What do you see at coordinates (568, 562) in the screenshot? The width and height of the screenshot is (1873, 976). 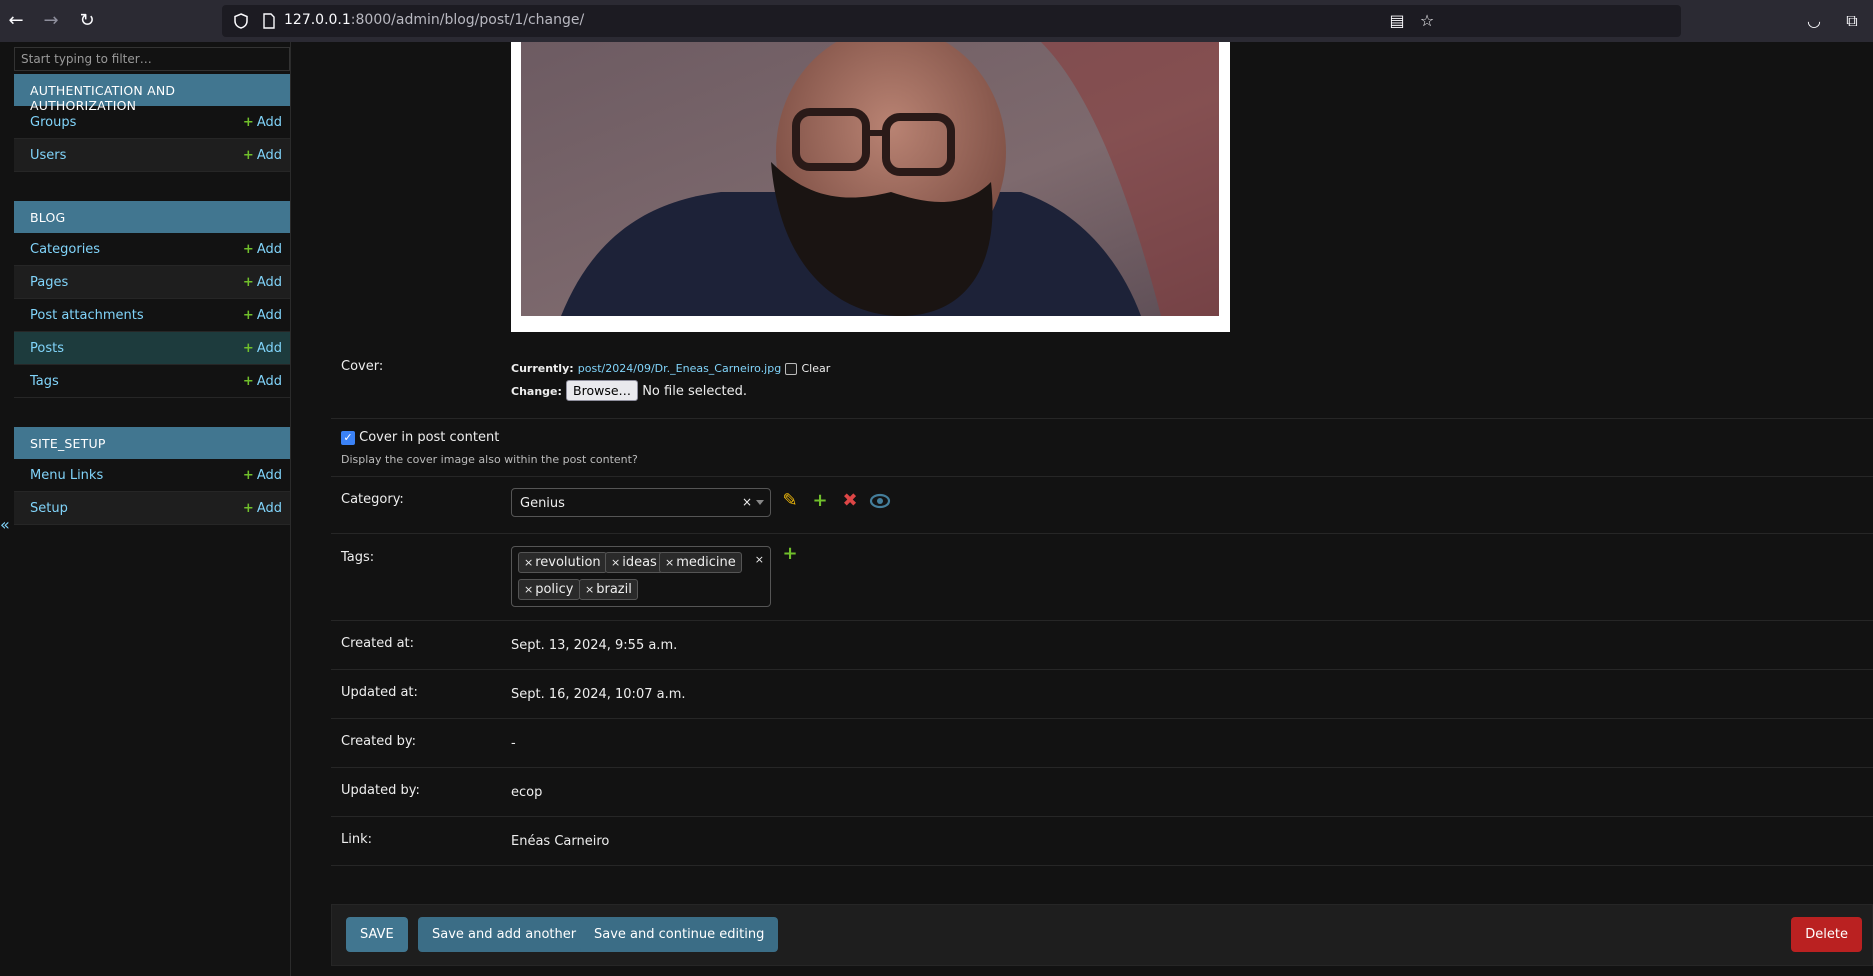 I see `tag-label: revolution` at bounding box center [568, 562].